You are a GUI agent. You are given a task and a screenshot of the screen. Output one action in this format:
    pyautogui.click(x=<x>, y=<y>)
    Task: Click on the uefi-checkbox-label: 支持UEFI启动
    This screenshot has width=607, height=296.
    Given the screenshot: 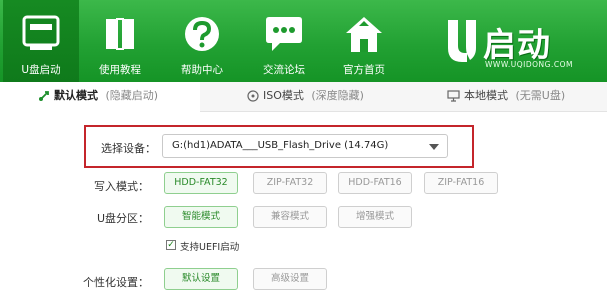 What is the action you would take?
    pyautogui.click(x=210, y=247)
    